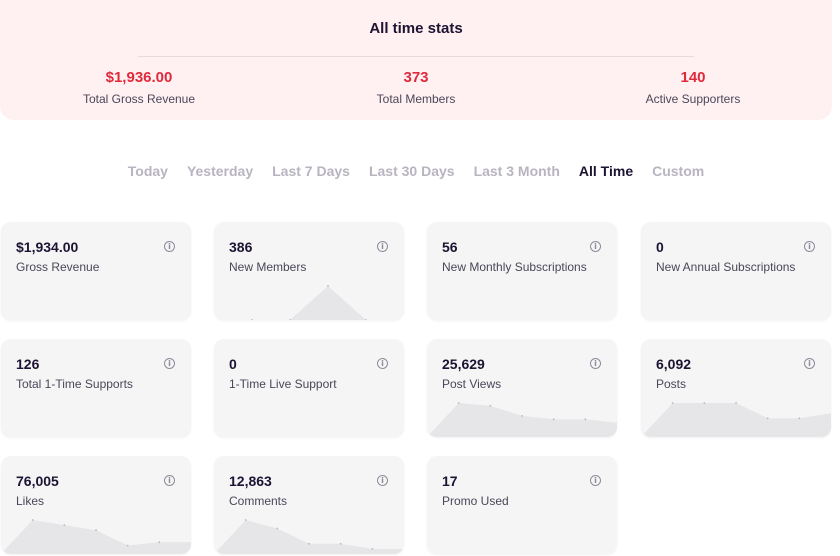  I want to click on card-value: 76,005, so click(37, 481).